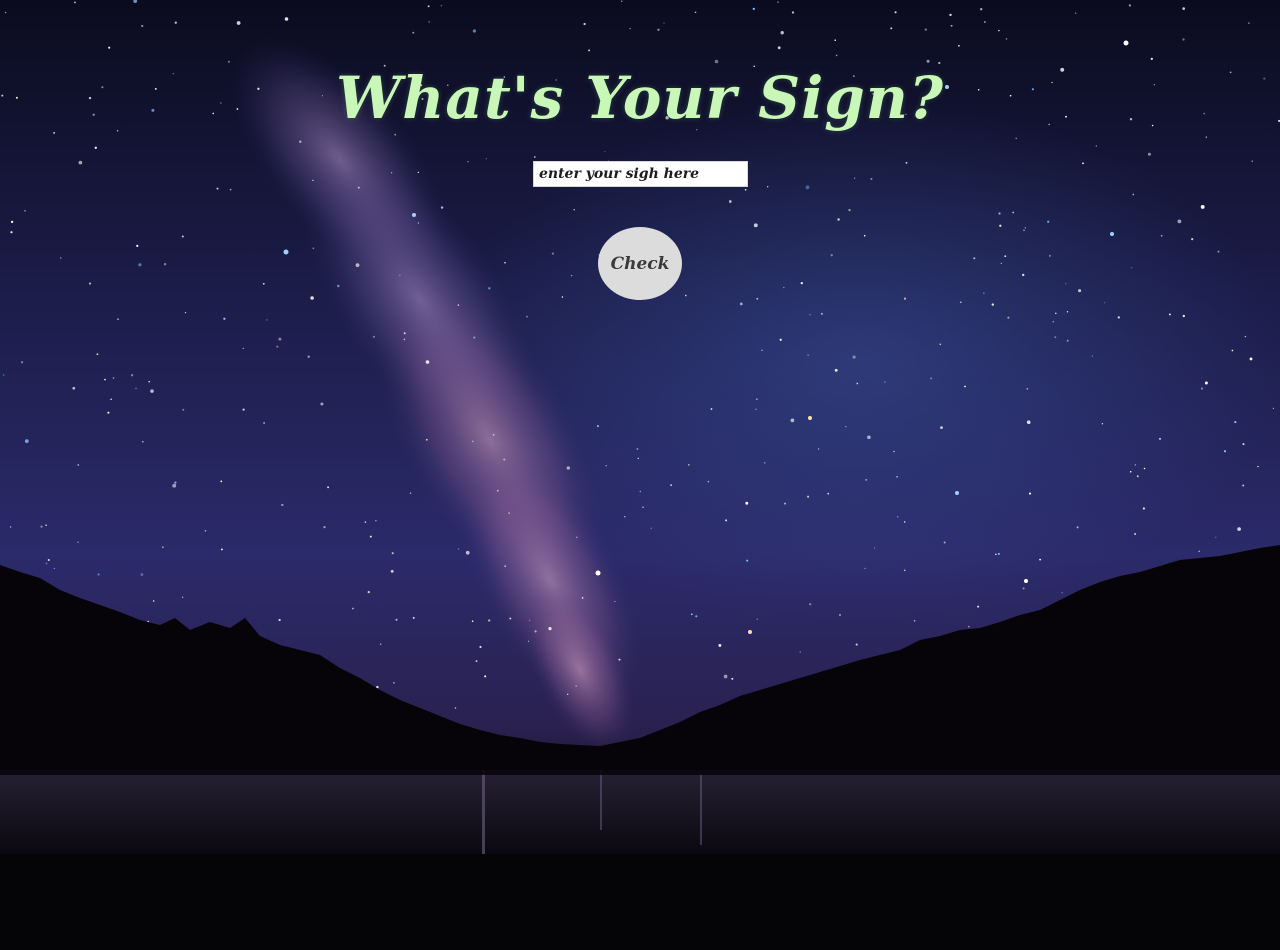  Describe the element at coordinates (640, 263) in the screenshot. I see `check-button: Check` at that location.